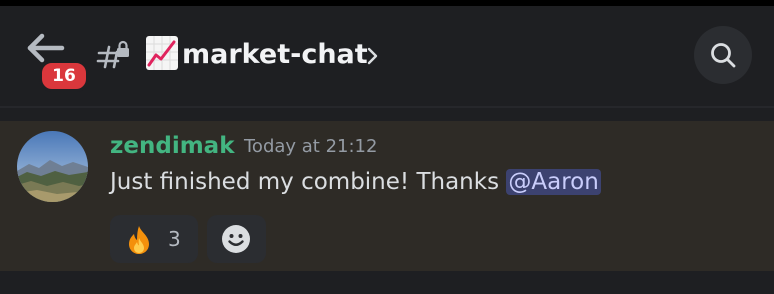 This screenshot has height=294, width=774. I want to click on unread-count-badge: 16, so click(64, 76).